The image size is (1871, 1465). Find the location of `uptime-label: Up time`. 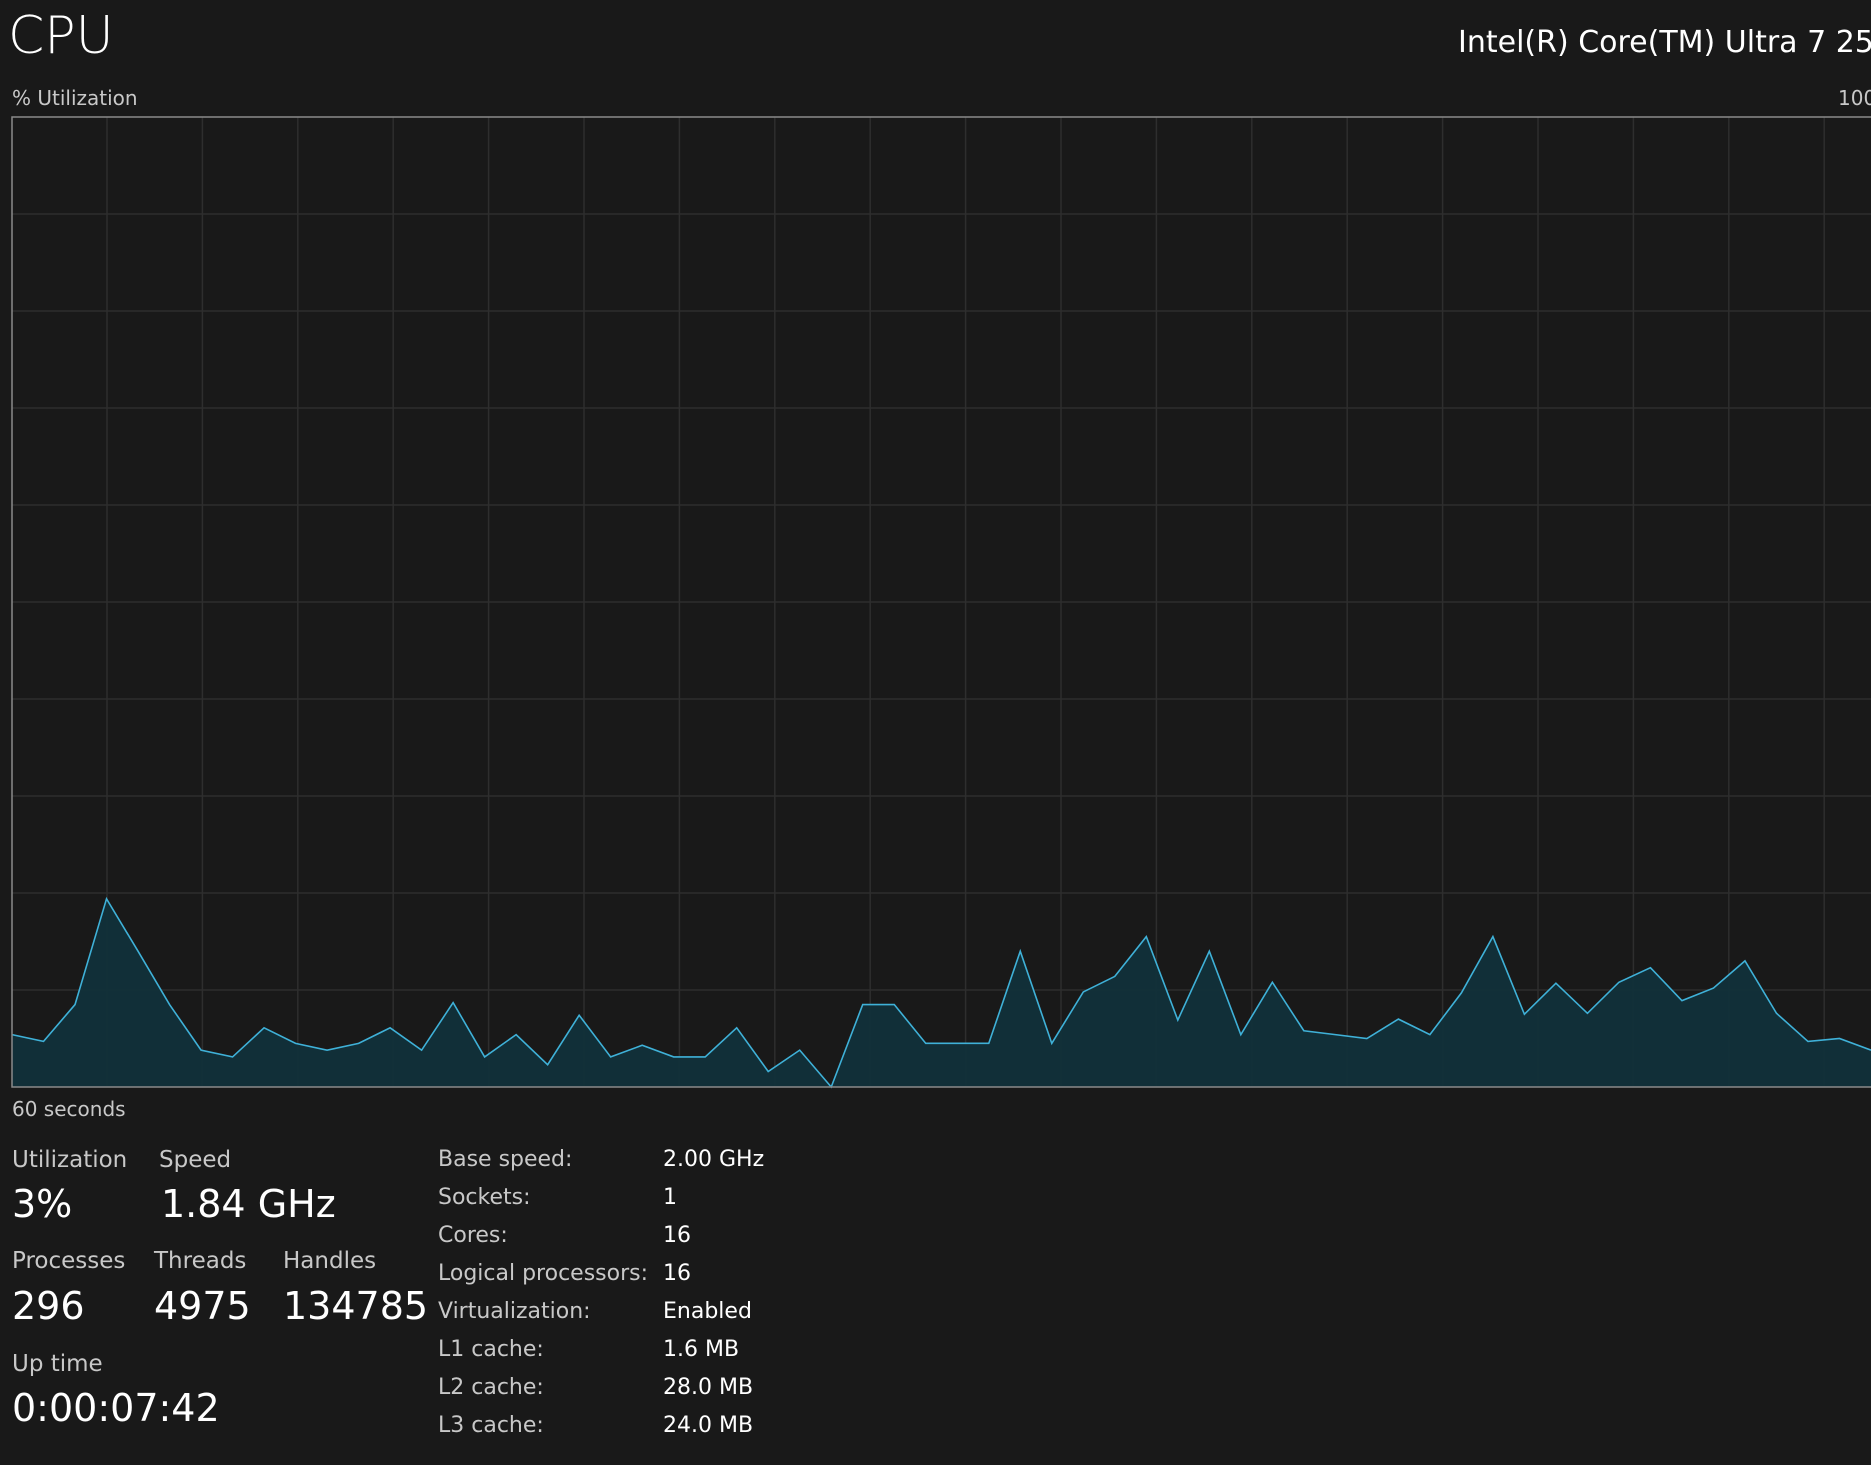

uptime-label: Up time is located at coordinates (57, 1364).